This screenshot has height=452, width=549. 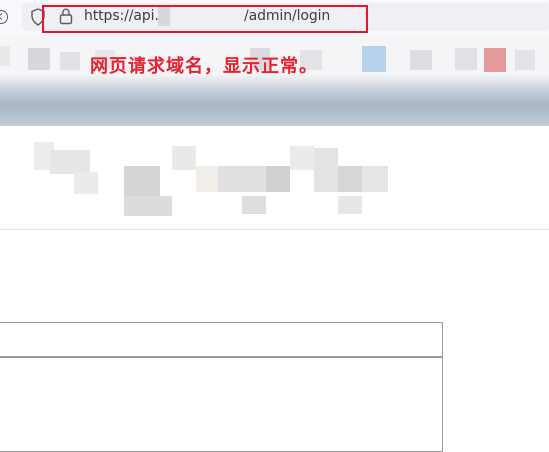 I want to click on login-panel-header, so click(x=221, y=340).